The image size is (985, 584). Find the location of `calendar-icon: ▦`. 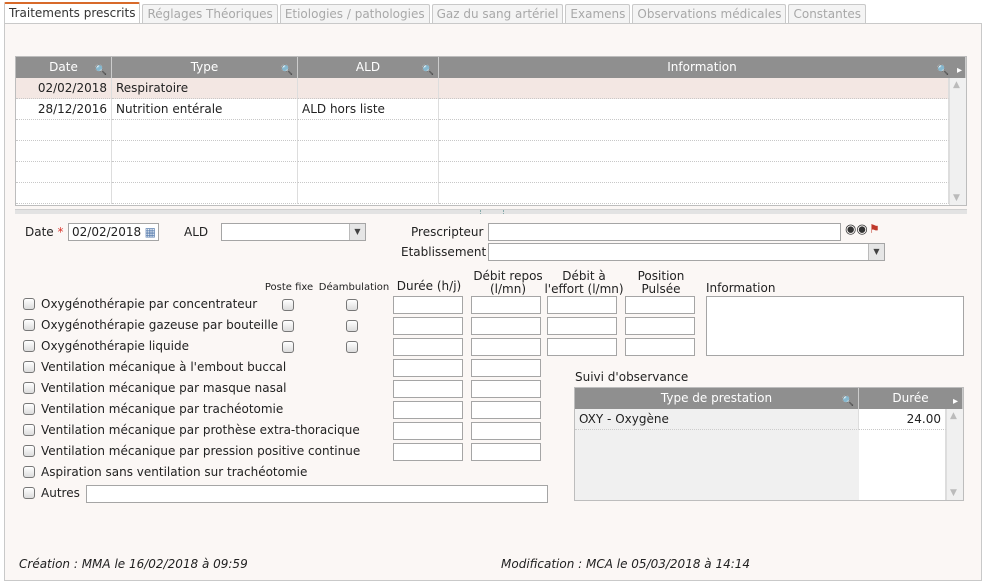

calendar-icon: ▦ is located at coordinates (150, 232).